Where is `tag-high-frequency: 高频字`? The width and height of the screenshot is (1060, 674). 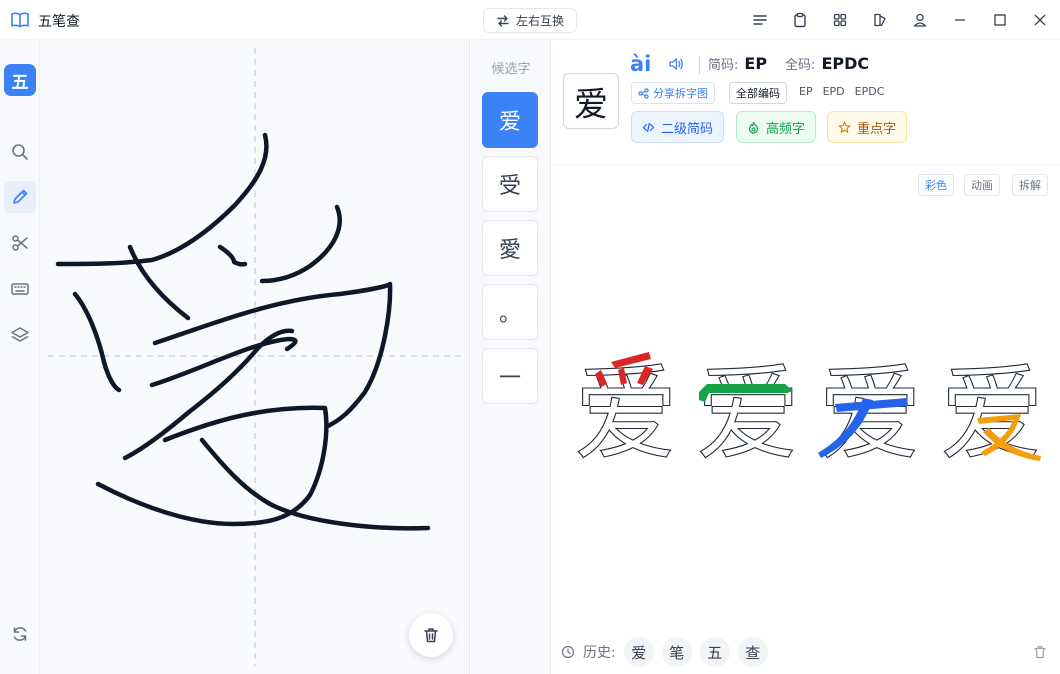 tag-high-frequency: 高频字 is located at coordinates (776, 127).